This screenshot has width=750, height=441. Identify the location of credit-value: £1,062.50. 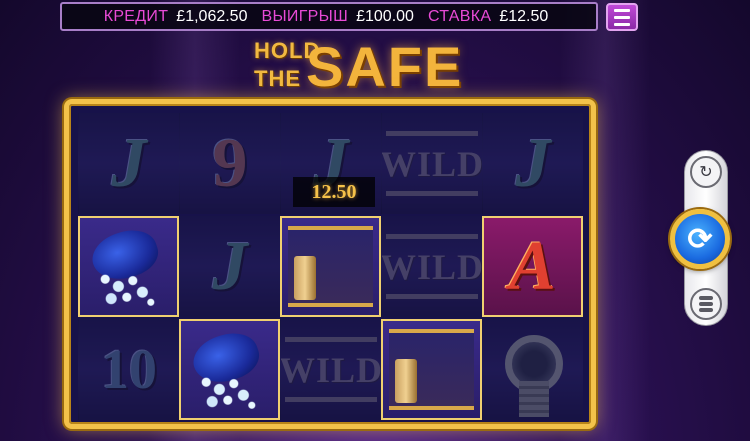
(212, 16).